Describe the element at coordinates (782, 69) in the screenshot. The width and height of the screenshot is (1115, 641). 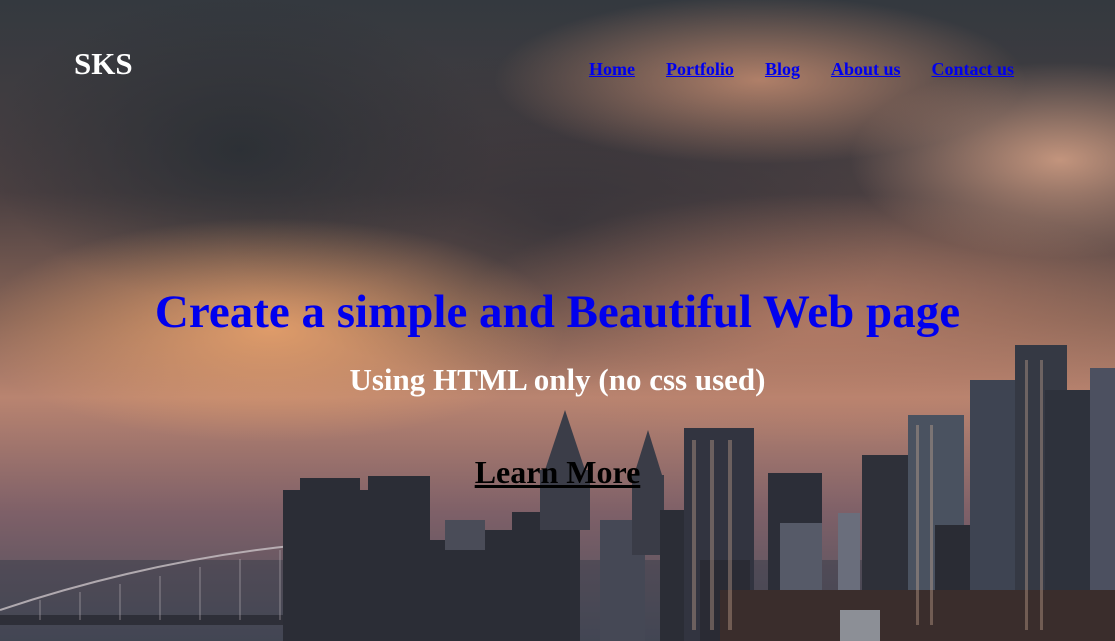
I see `nav-link-blog: Blog` at that location.